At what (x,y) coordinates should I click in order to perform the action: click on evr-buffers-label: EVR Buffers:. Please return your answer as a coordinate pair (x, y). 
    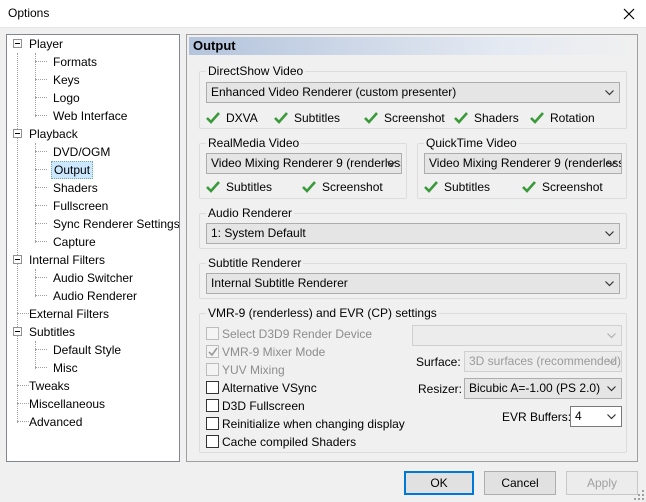
    Looking at the image, I should click on (537, 417).